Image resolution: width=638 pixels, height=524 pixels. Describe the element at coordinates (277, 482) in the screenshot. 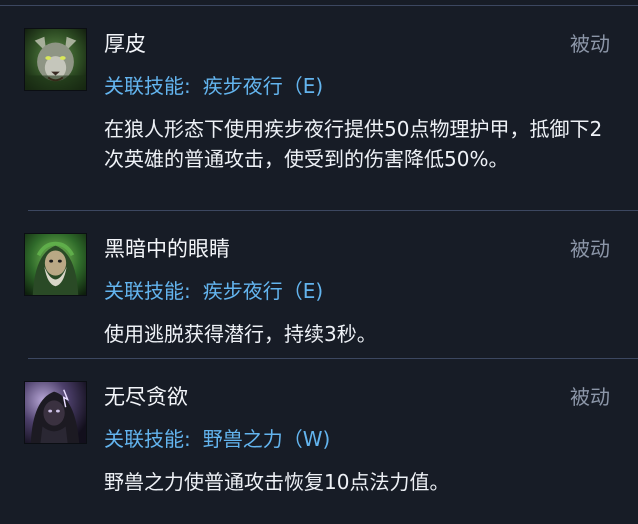

I see `talent-description: 野兽之力使普通攻击恢复10点法力值。` at that location.